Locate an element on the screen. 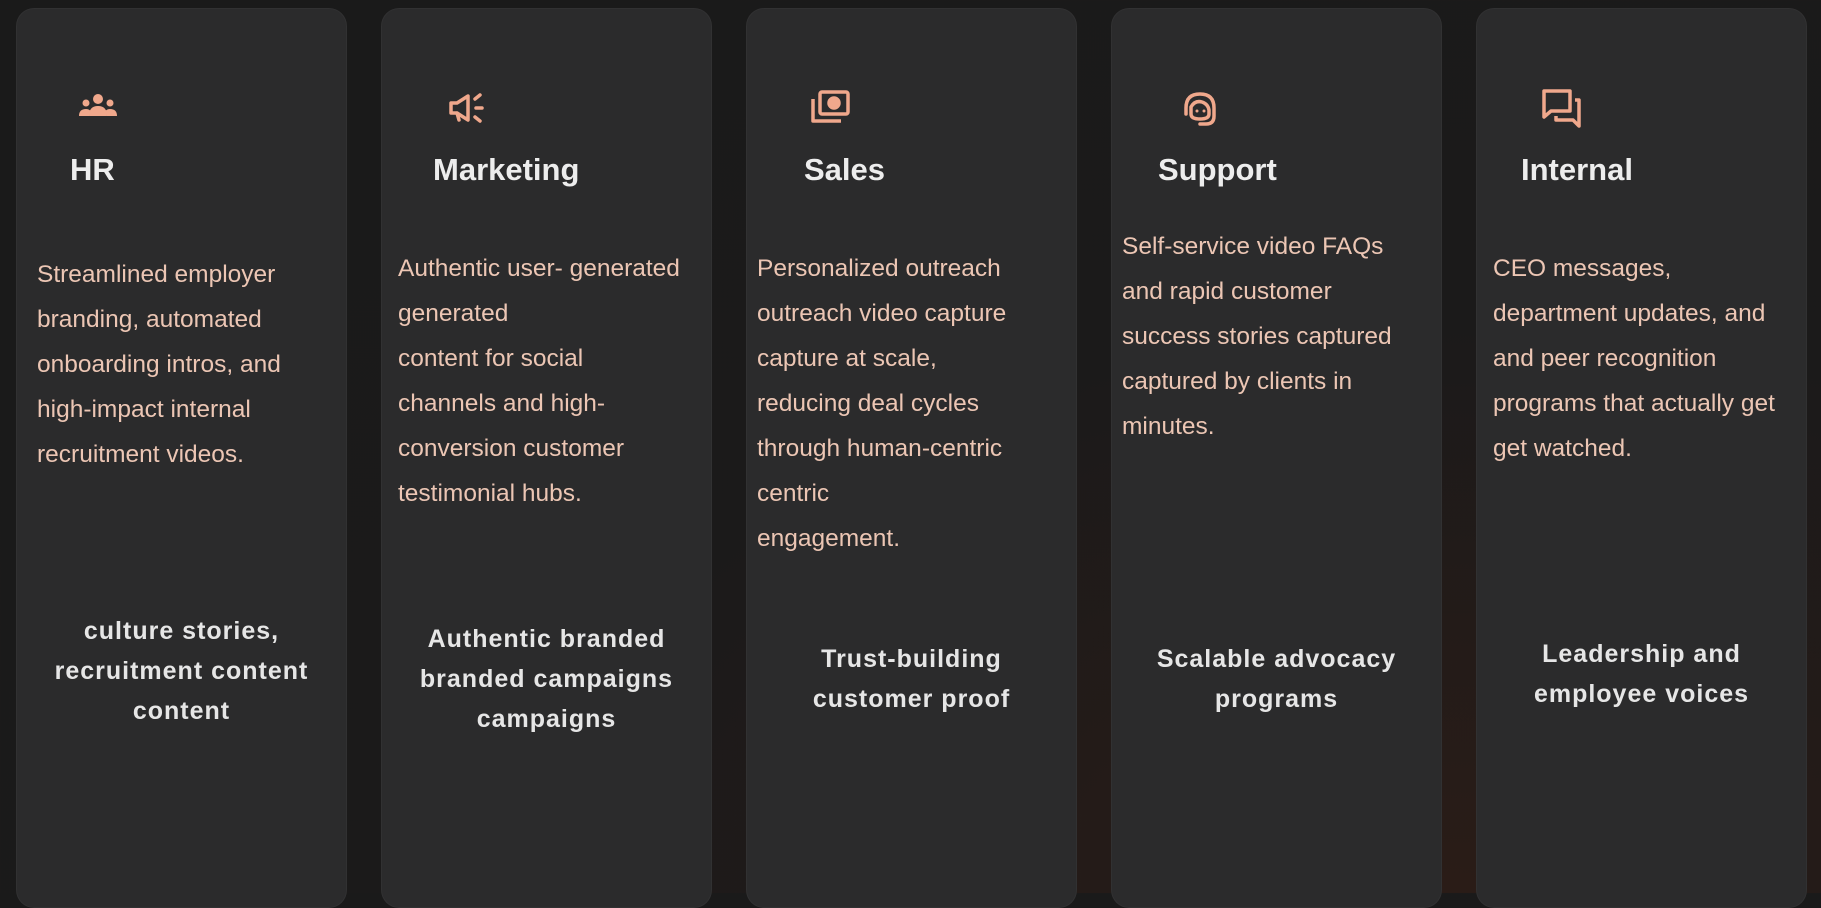 The image size is (1821, 908). card-tagline: Leadership and employee voices is located at coordinates (1641, 674).